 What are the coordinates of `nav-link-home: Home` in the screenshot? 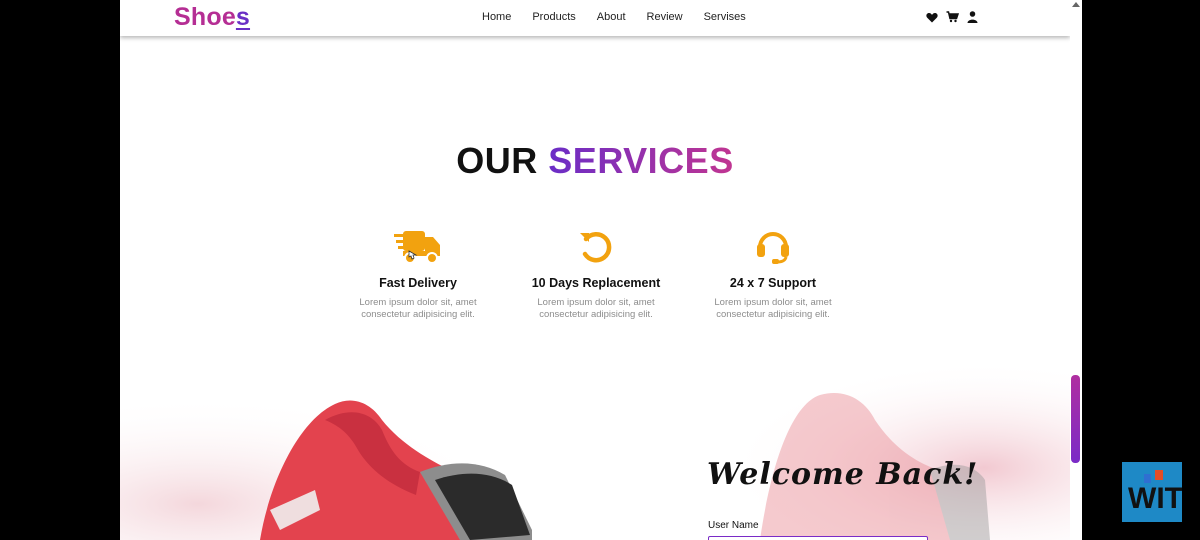 It's located at (496, 17).